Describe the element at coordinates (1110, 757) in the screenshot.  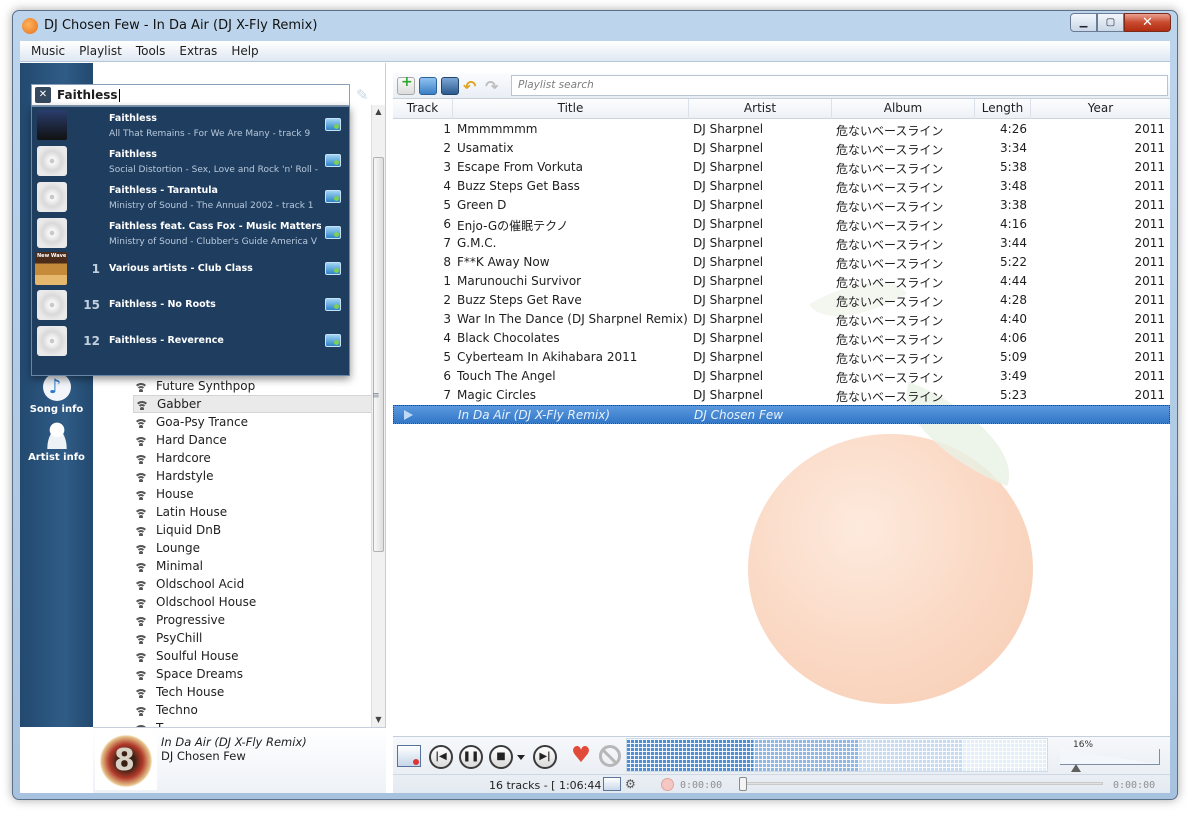
I see `volume-slider` at that location.